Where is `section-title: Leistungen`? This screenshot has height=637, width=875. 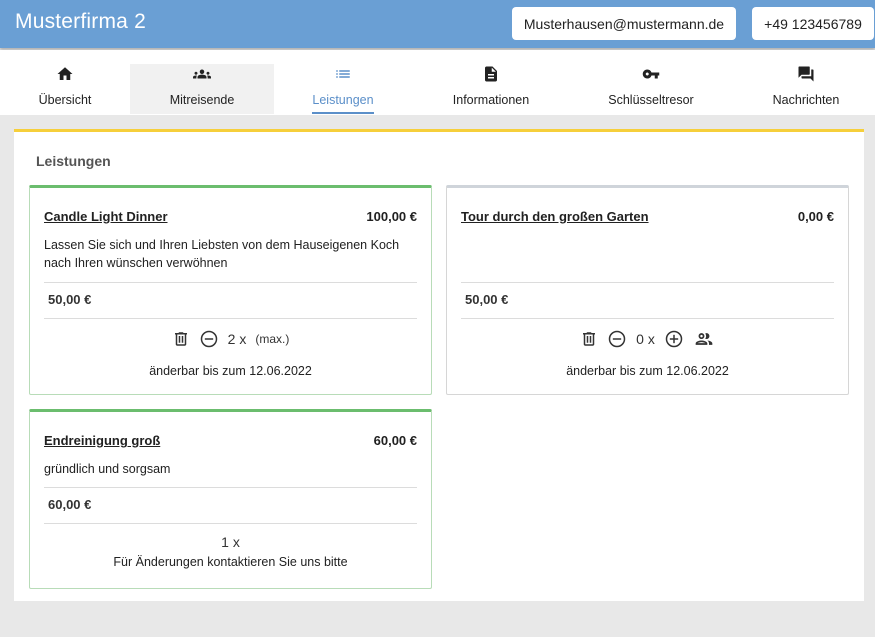
section-title: Leistungen is located at coordinates (73, 161).